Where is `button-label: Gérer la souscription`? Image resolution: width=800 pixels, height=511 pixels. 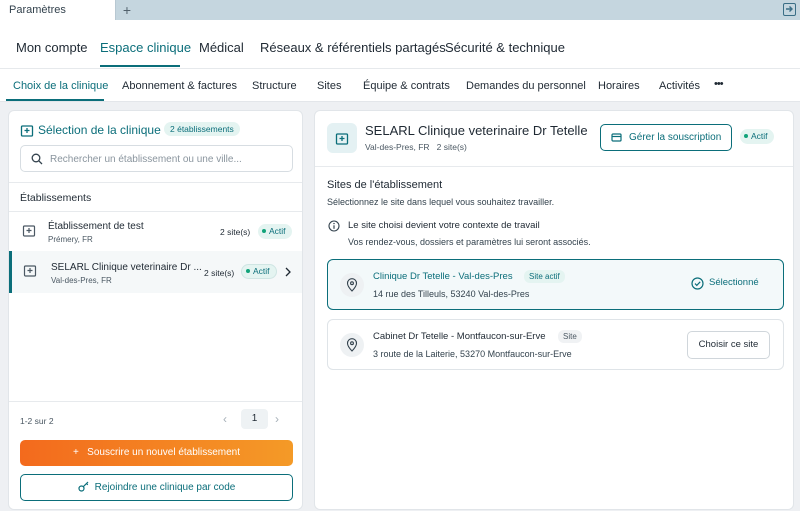 button-label: Gérer la souscription is located at coordinates (675, 137).